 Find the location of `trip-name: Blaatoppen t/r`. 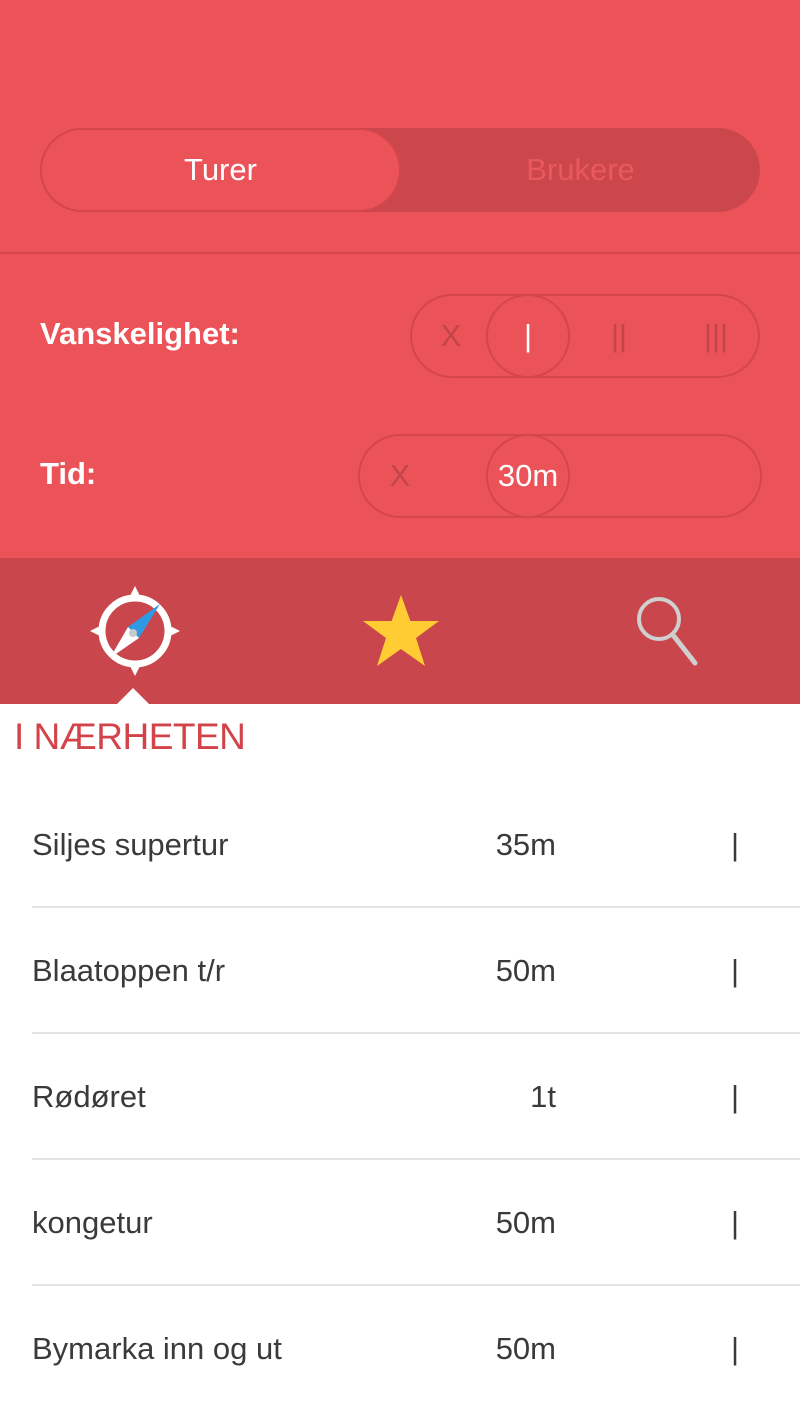

trip-name: Blaatoppen t/r is located at coordinates (129, 970).